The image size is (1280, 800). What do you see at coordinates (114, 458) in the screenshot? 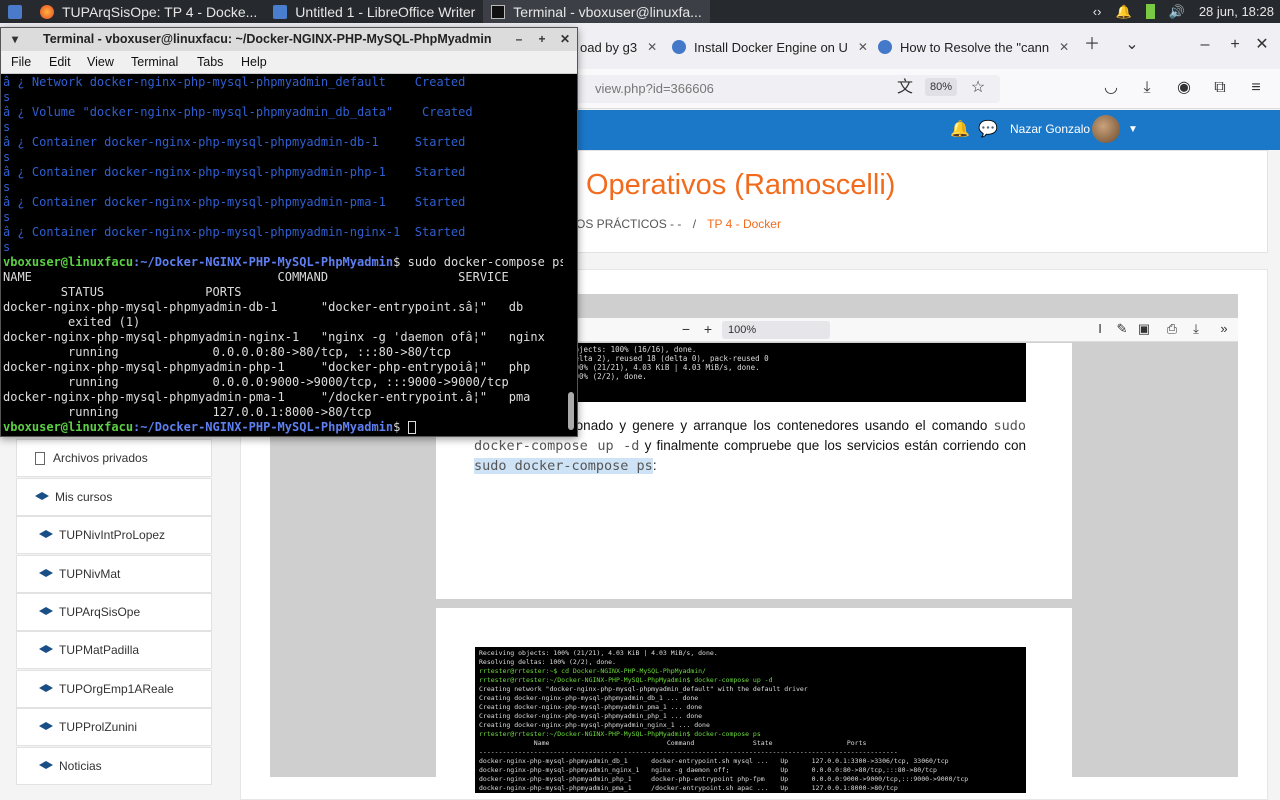
I see `sidebar-item-archivos-privados: Archivos privados` at bounding box center [114, 458].